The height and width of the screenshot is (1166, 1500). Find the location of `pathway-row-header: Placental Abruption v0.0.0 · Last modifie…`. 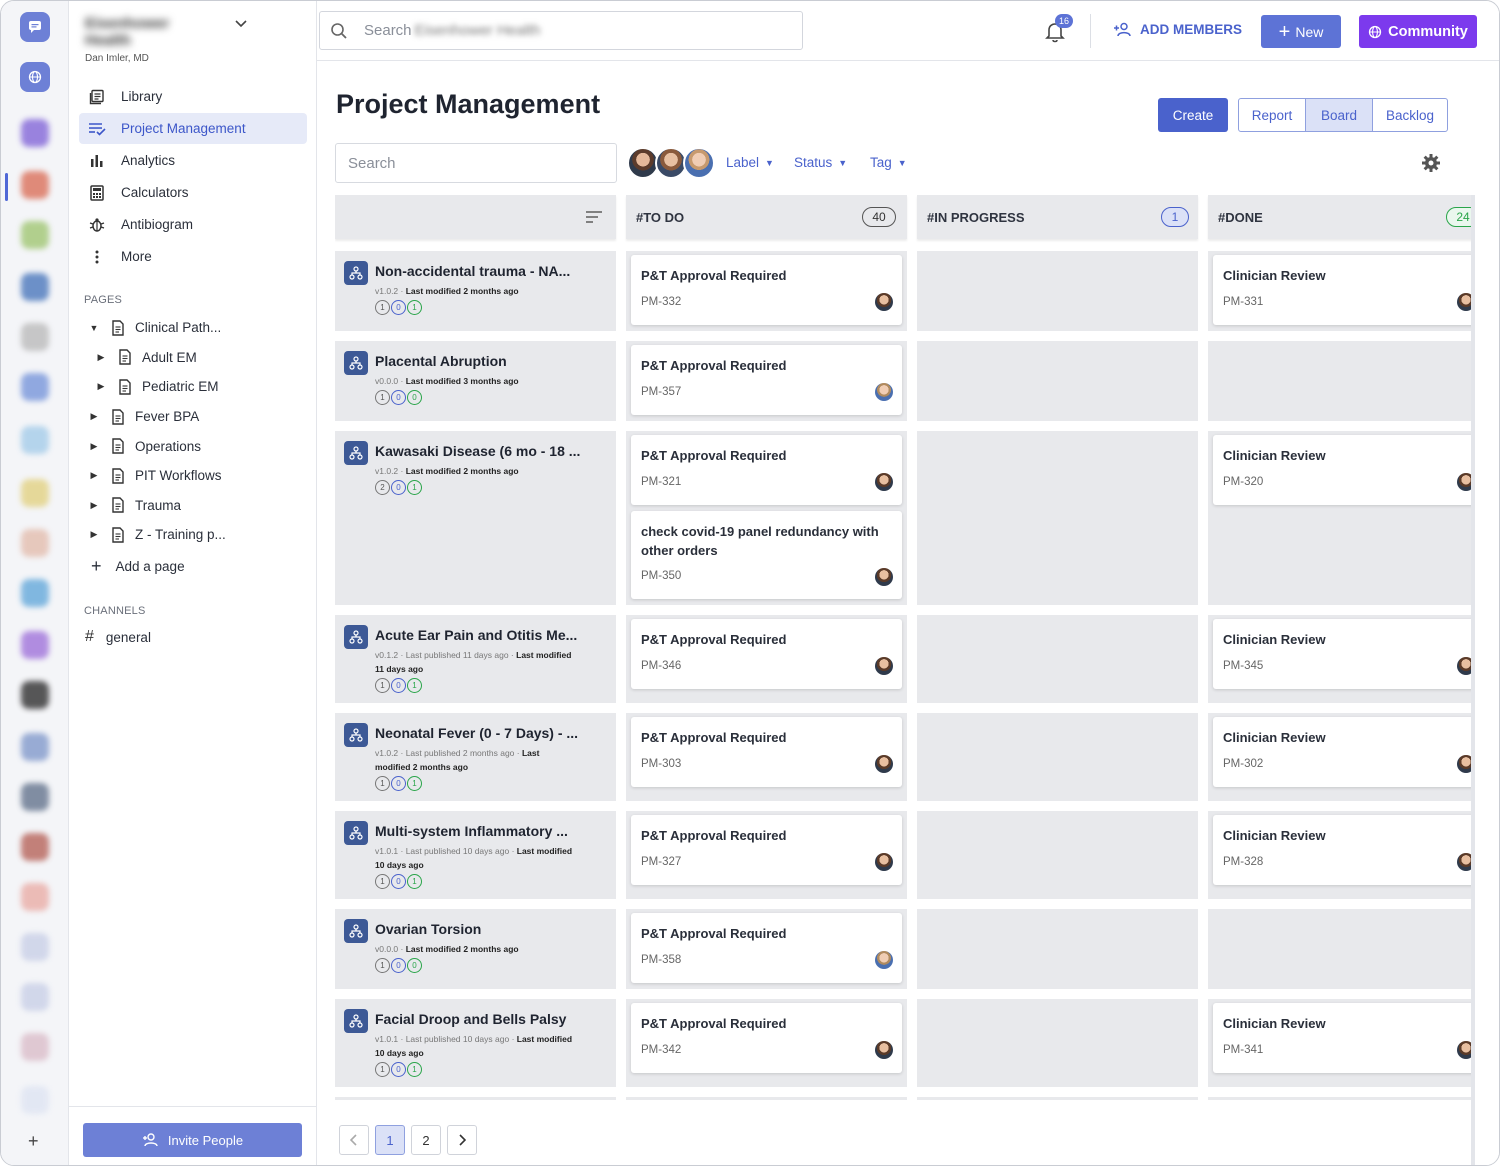

pathway-row-header: Placental Abruption v0.0.0 · Last modifie… is located at coordinates (475, 381).